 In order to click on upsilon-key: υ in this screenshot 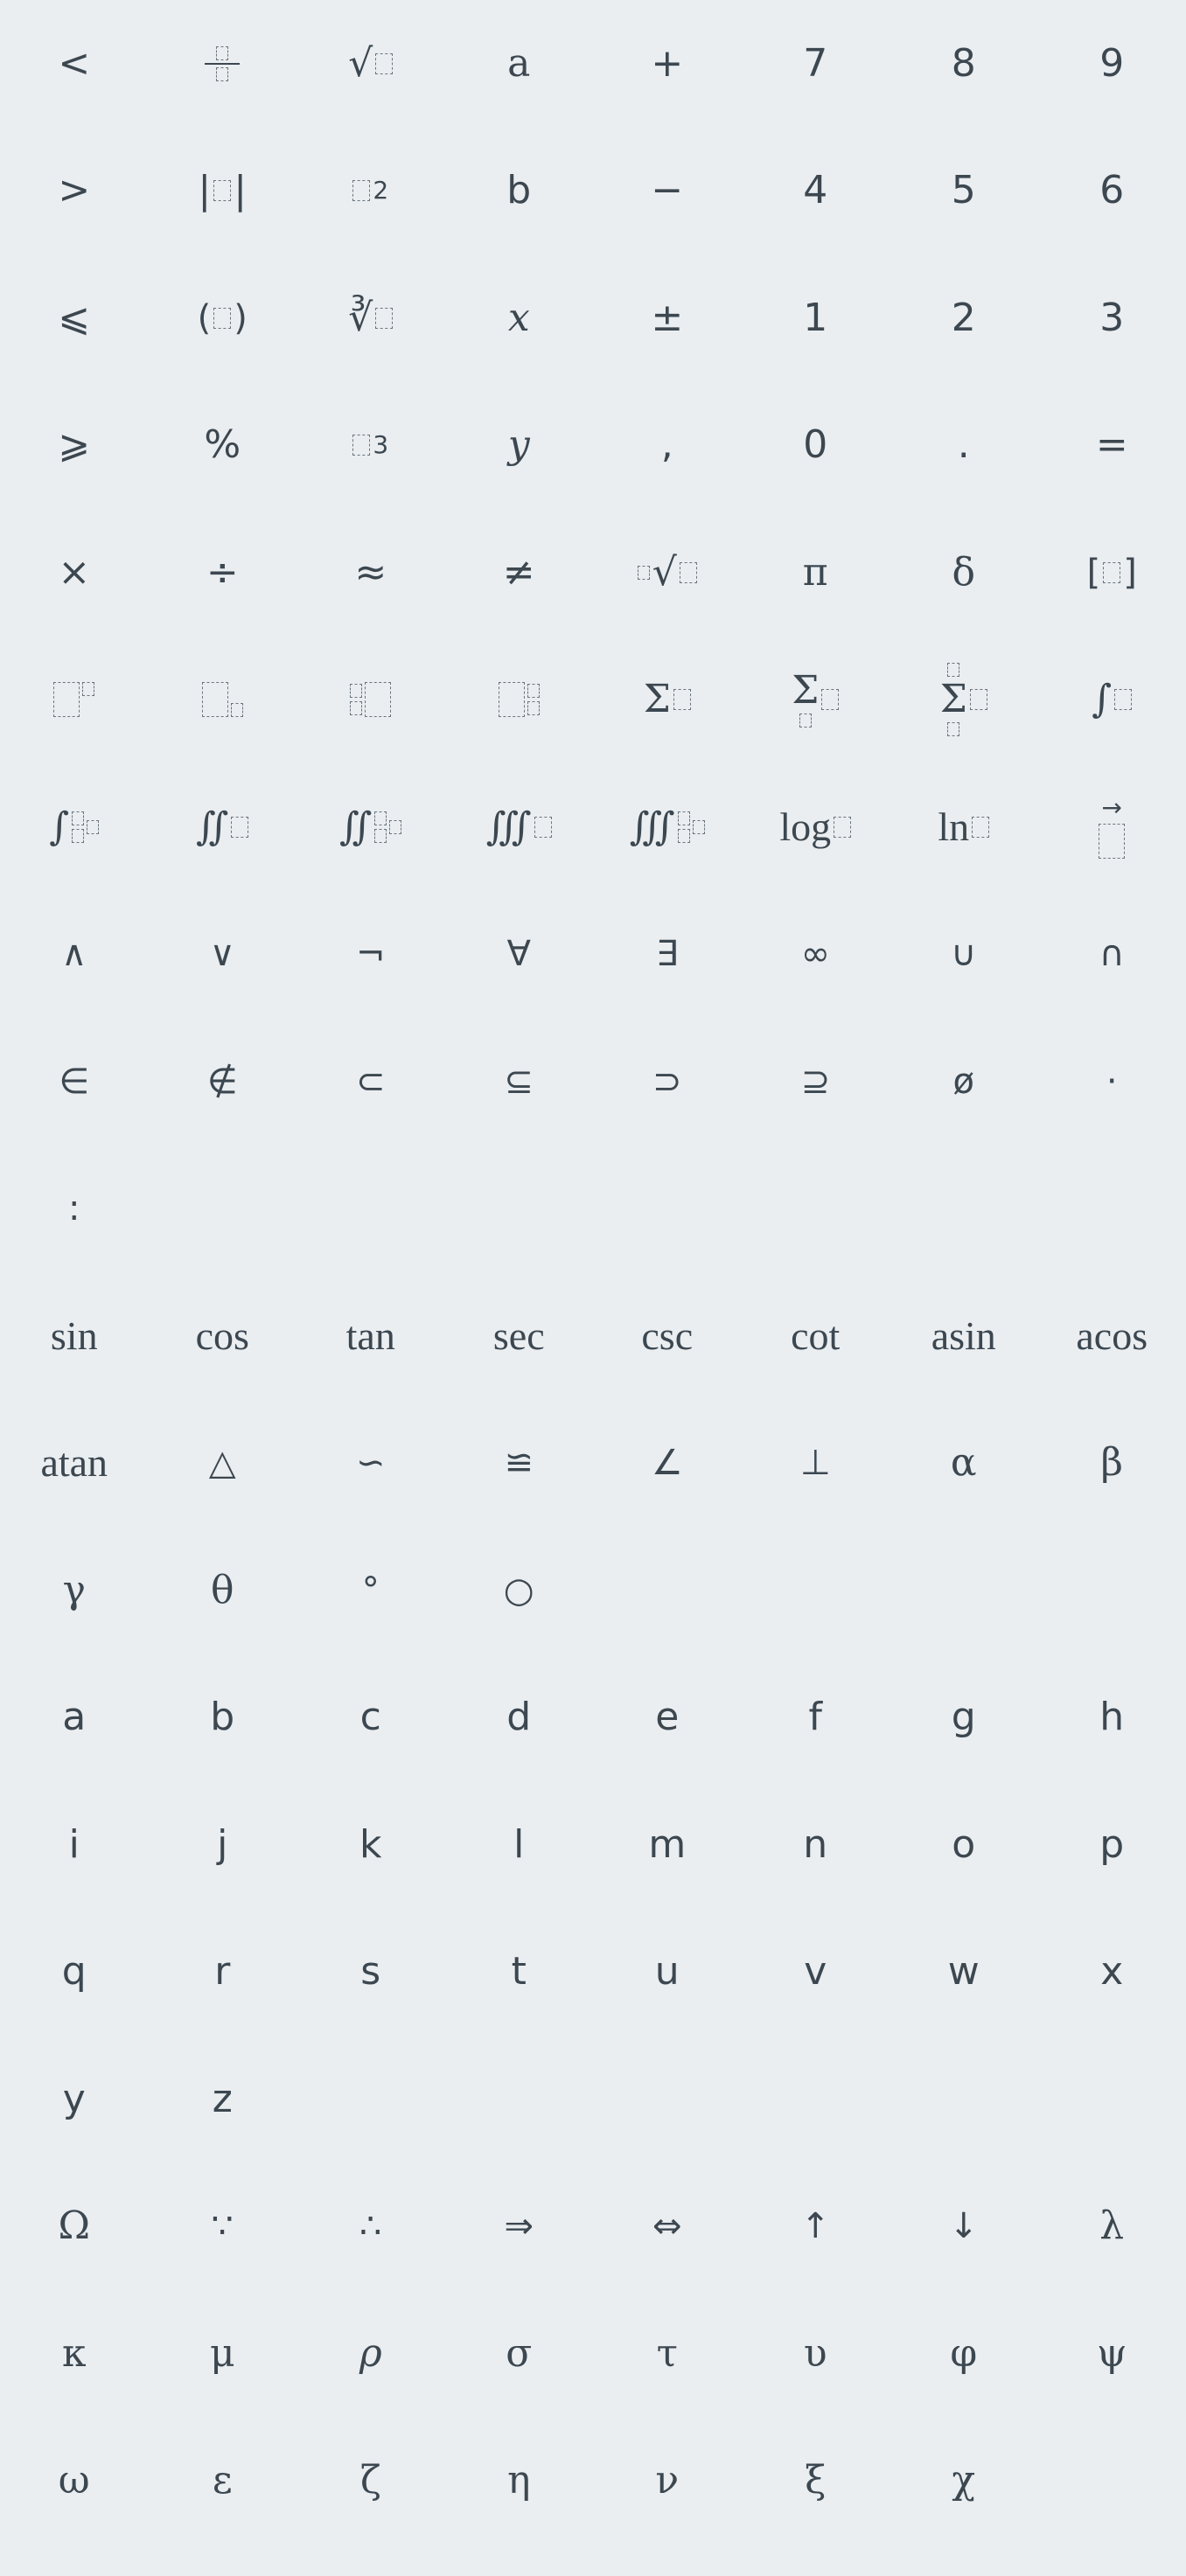, I will do `click(816, 2354)`.